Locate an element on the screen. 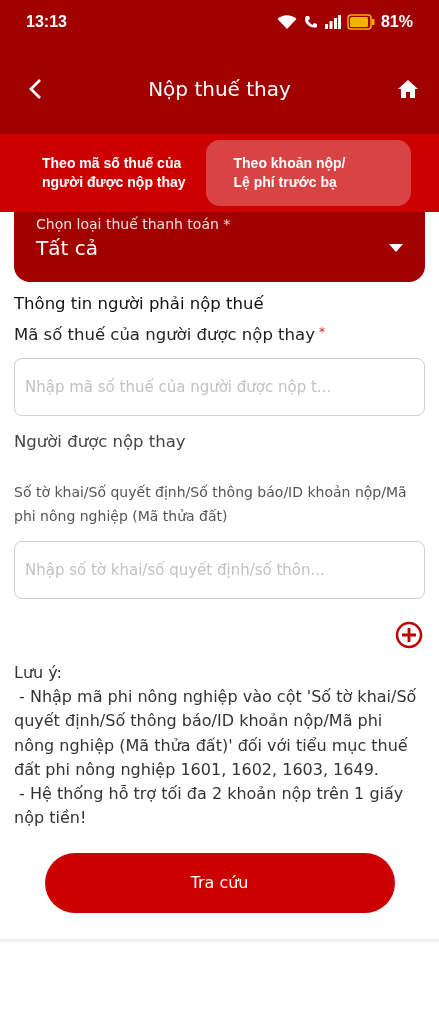  note-text: Lưu ý: is located at coordinates (38, 672).